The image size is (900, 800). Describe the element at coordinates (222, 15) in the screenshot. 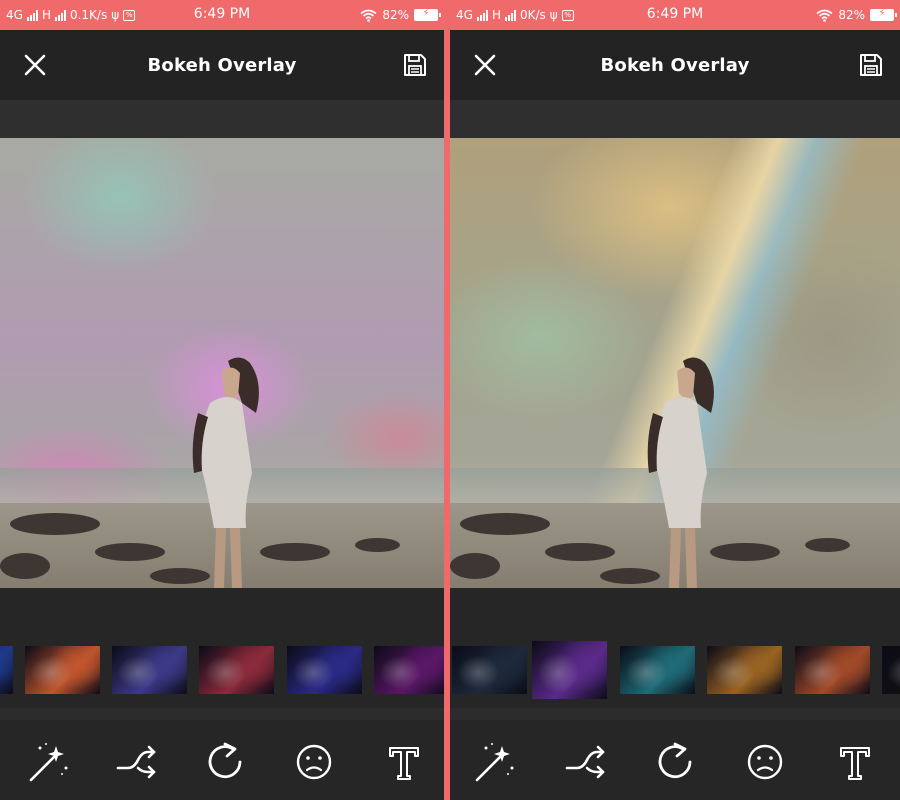

I see `status-bar: 4G H 0.1K/s ψ % 6:49 PM 82% ⚡` at that location.